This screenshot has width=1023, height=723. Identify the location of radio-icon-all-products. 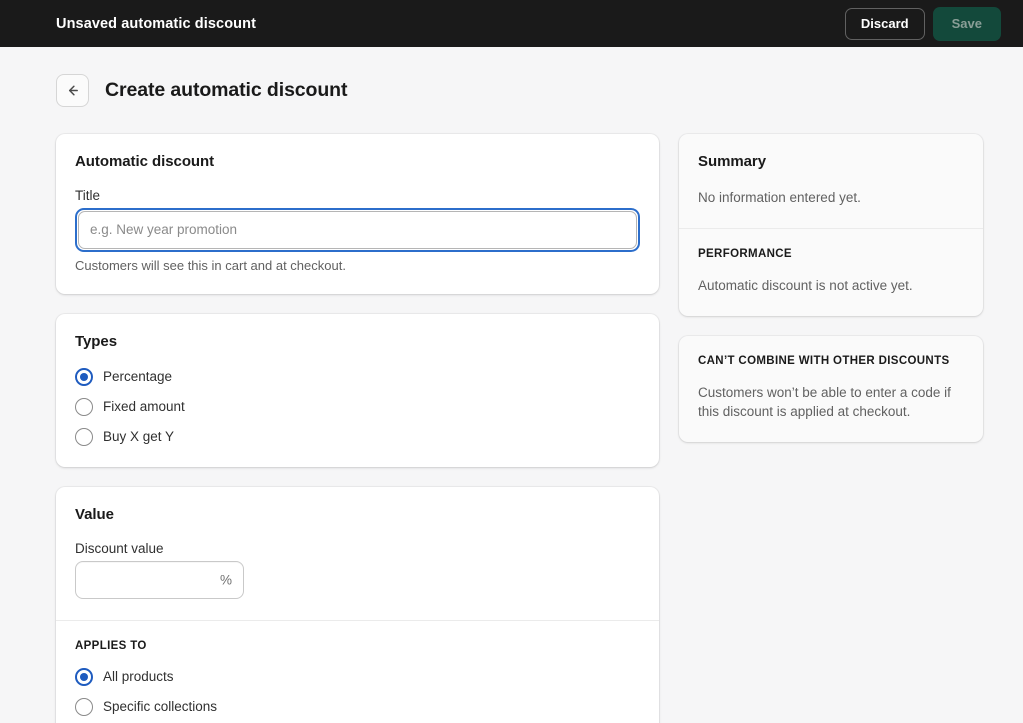
(84, 677).